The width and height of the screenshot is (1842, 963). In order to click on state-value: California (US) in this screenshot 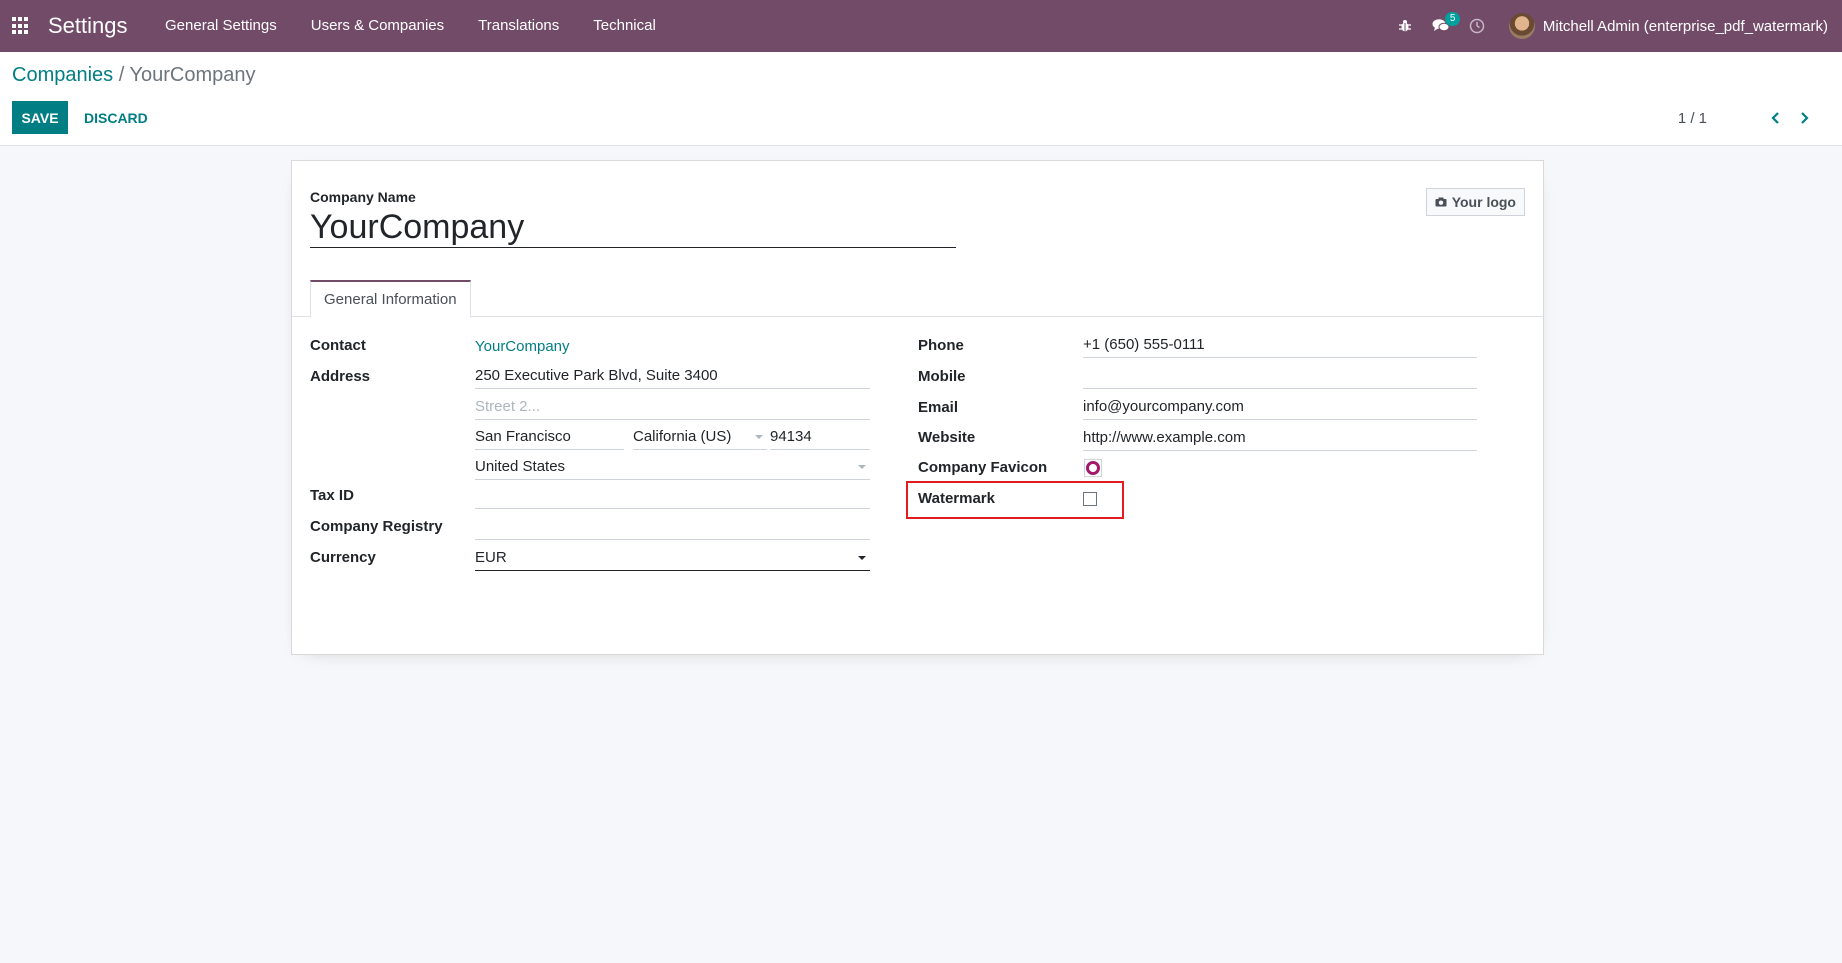, I will do `click(682, 436)`.